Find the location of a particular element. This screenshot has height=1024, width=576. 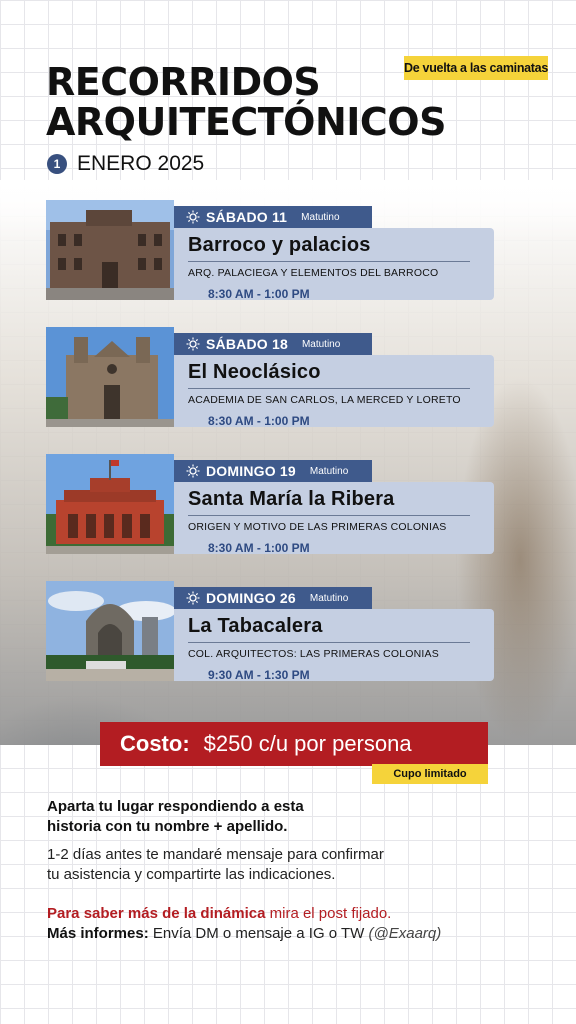

event-day-tag: DOMINGO 19 Matutino is located at coordinates (273, 471).